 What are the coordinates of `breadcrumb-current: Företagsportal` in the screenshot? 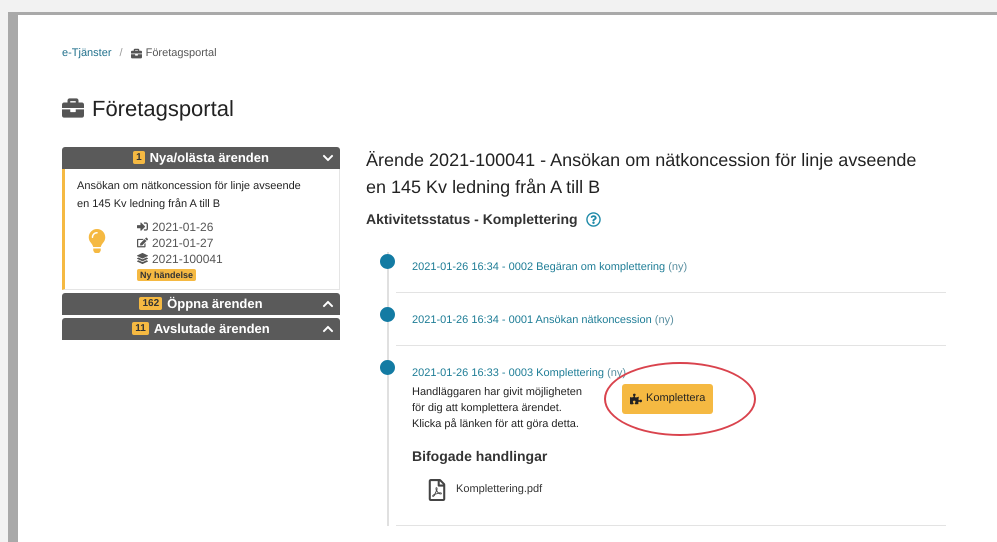 It's located at (181, 53).